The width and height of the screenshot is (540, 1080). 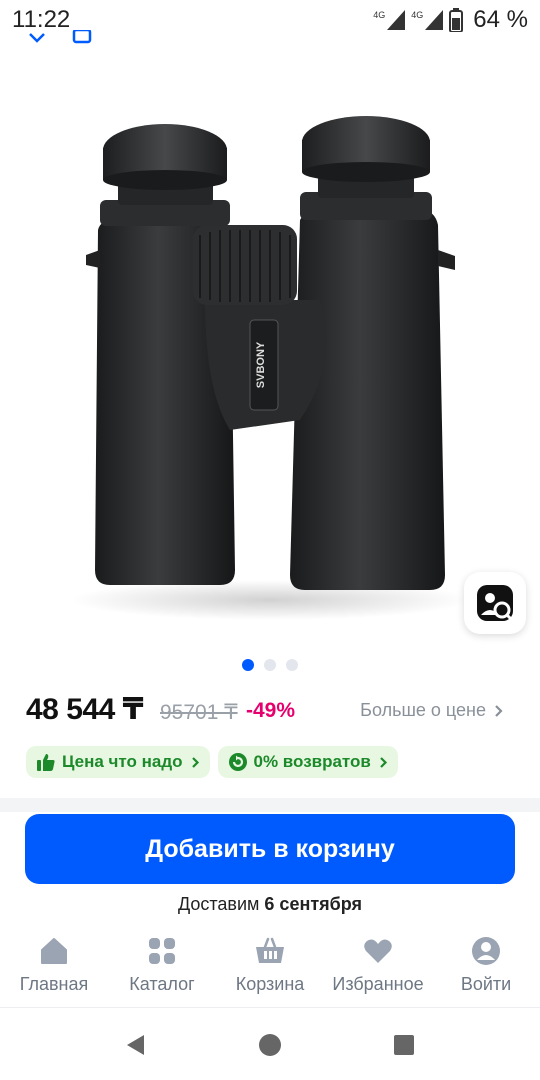 What do you see at coordinates (162, 984) in the screenshot?
I see `nav-label-catalog: Каталог` at bounding box center [162, 984].